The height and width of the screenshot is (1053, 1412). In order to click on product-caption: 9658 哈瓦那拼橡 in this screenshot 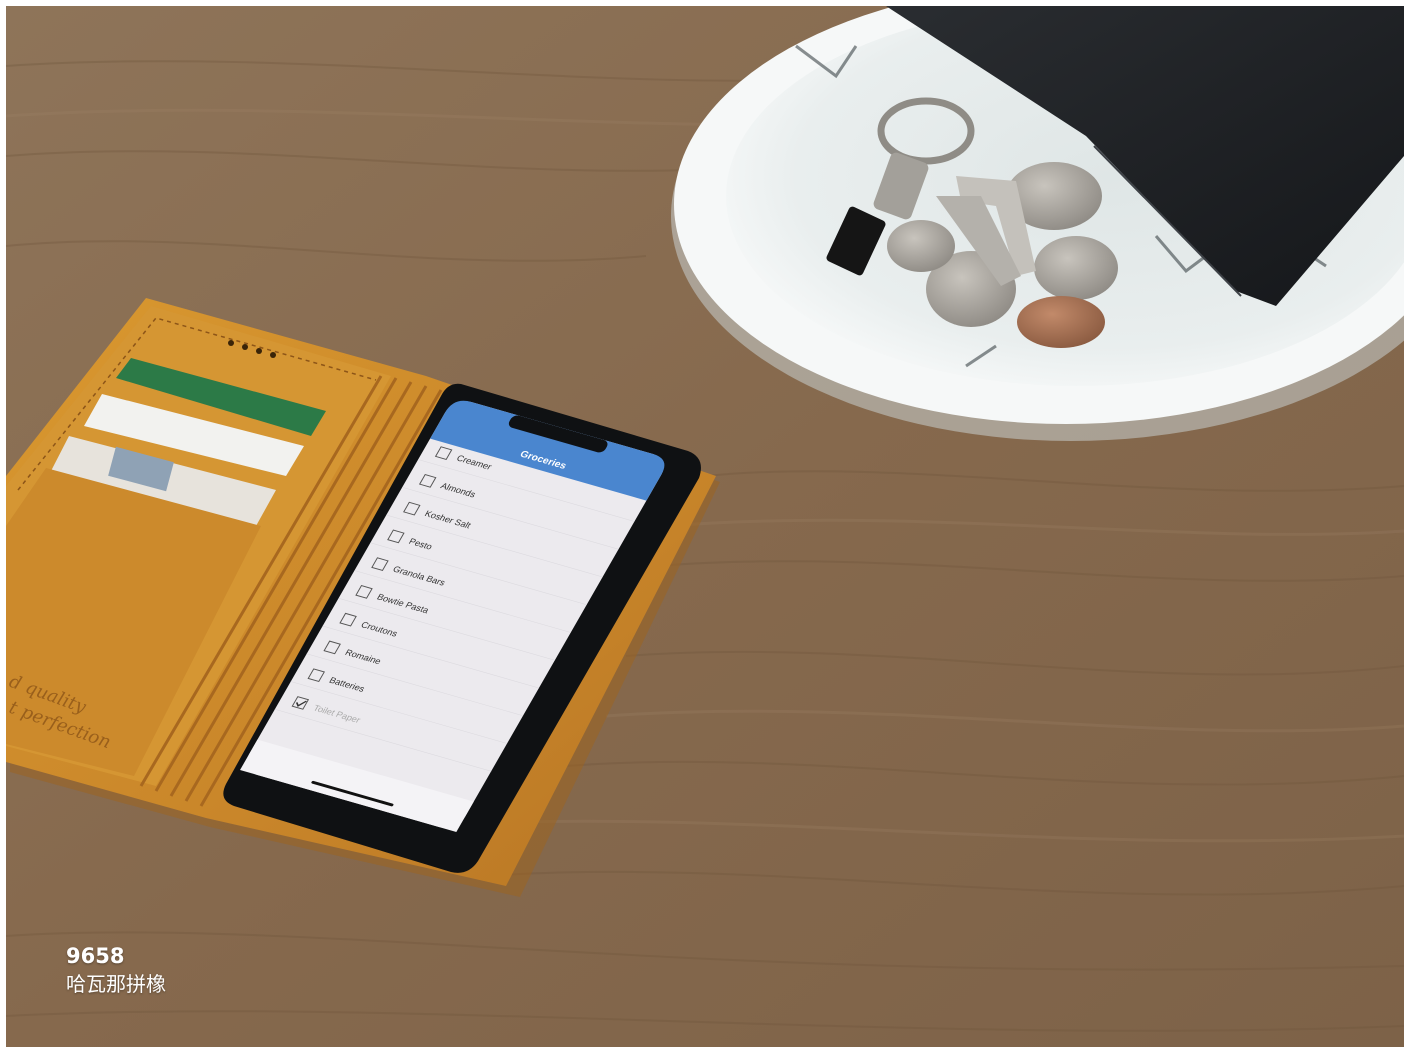, I will do `click(116, 970)`.